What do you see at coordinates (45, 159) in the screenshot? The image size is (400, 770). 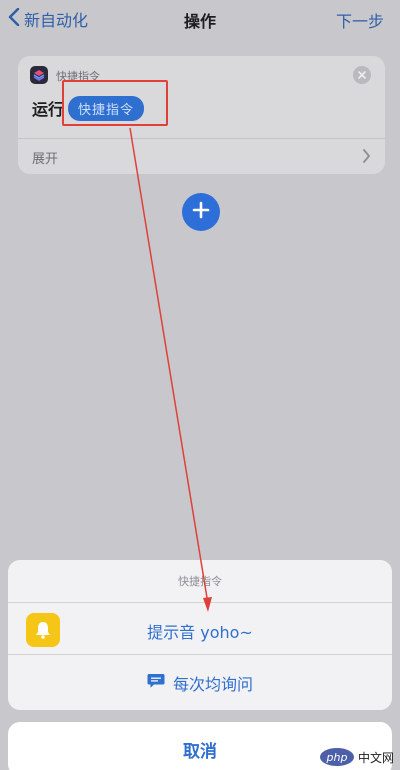 I see `expand-label: 展开` at bounding box center [45, 159].